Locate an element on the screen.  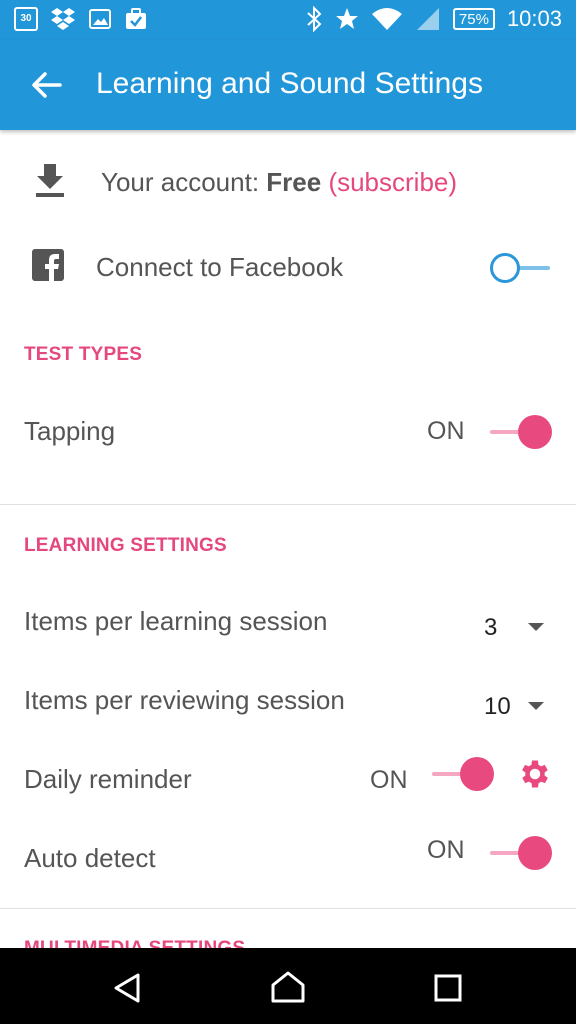
auto-detect-toggle is located at coordinates (521, 853).